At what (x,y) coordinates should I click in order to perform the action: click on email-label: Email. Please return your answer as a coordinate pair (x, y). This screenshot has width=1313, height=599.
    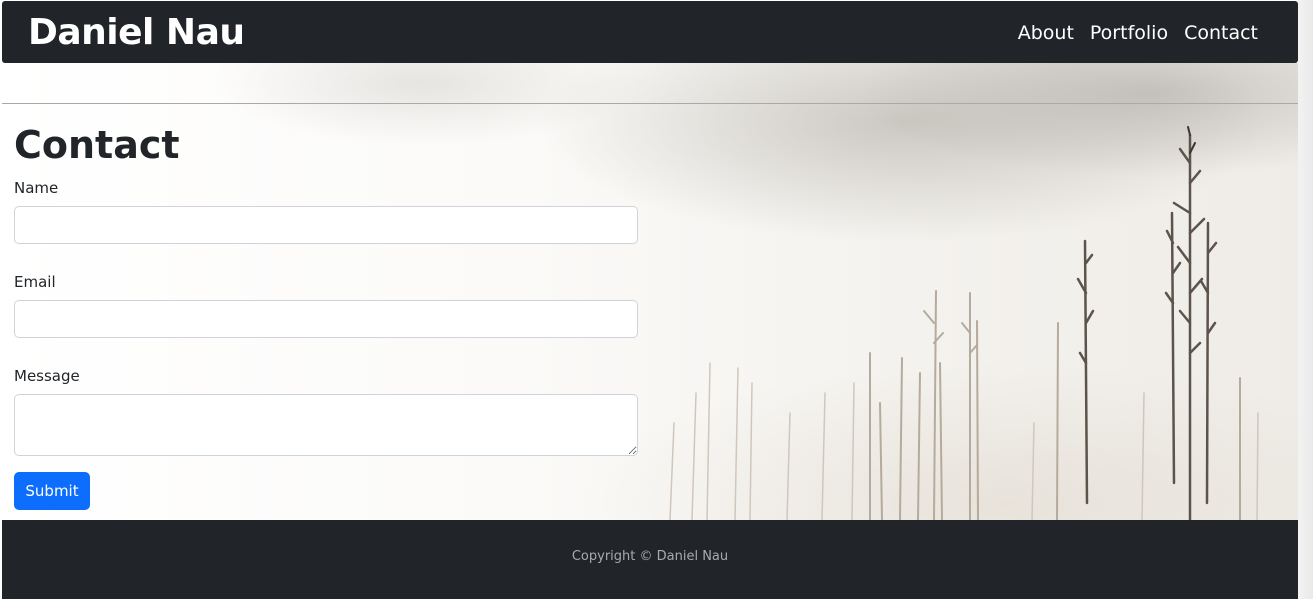
    Looking at the image, I should click on (35, 282).